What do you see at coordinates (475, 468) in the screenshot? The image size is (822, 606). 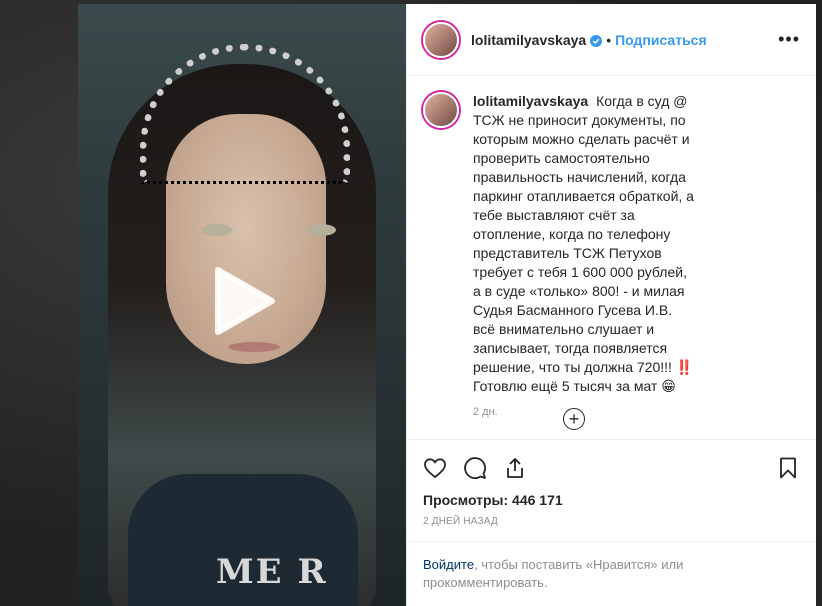 I see `comment-icon` at bounding box center [475, 468].